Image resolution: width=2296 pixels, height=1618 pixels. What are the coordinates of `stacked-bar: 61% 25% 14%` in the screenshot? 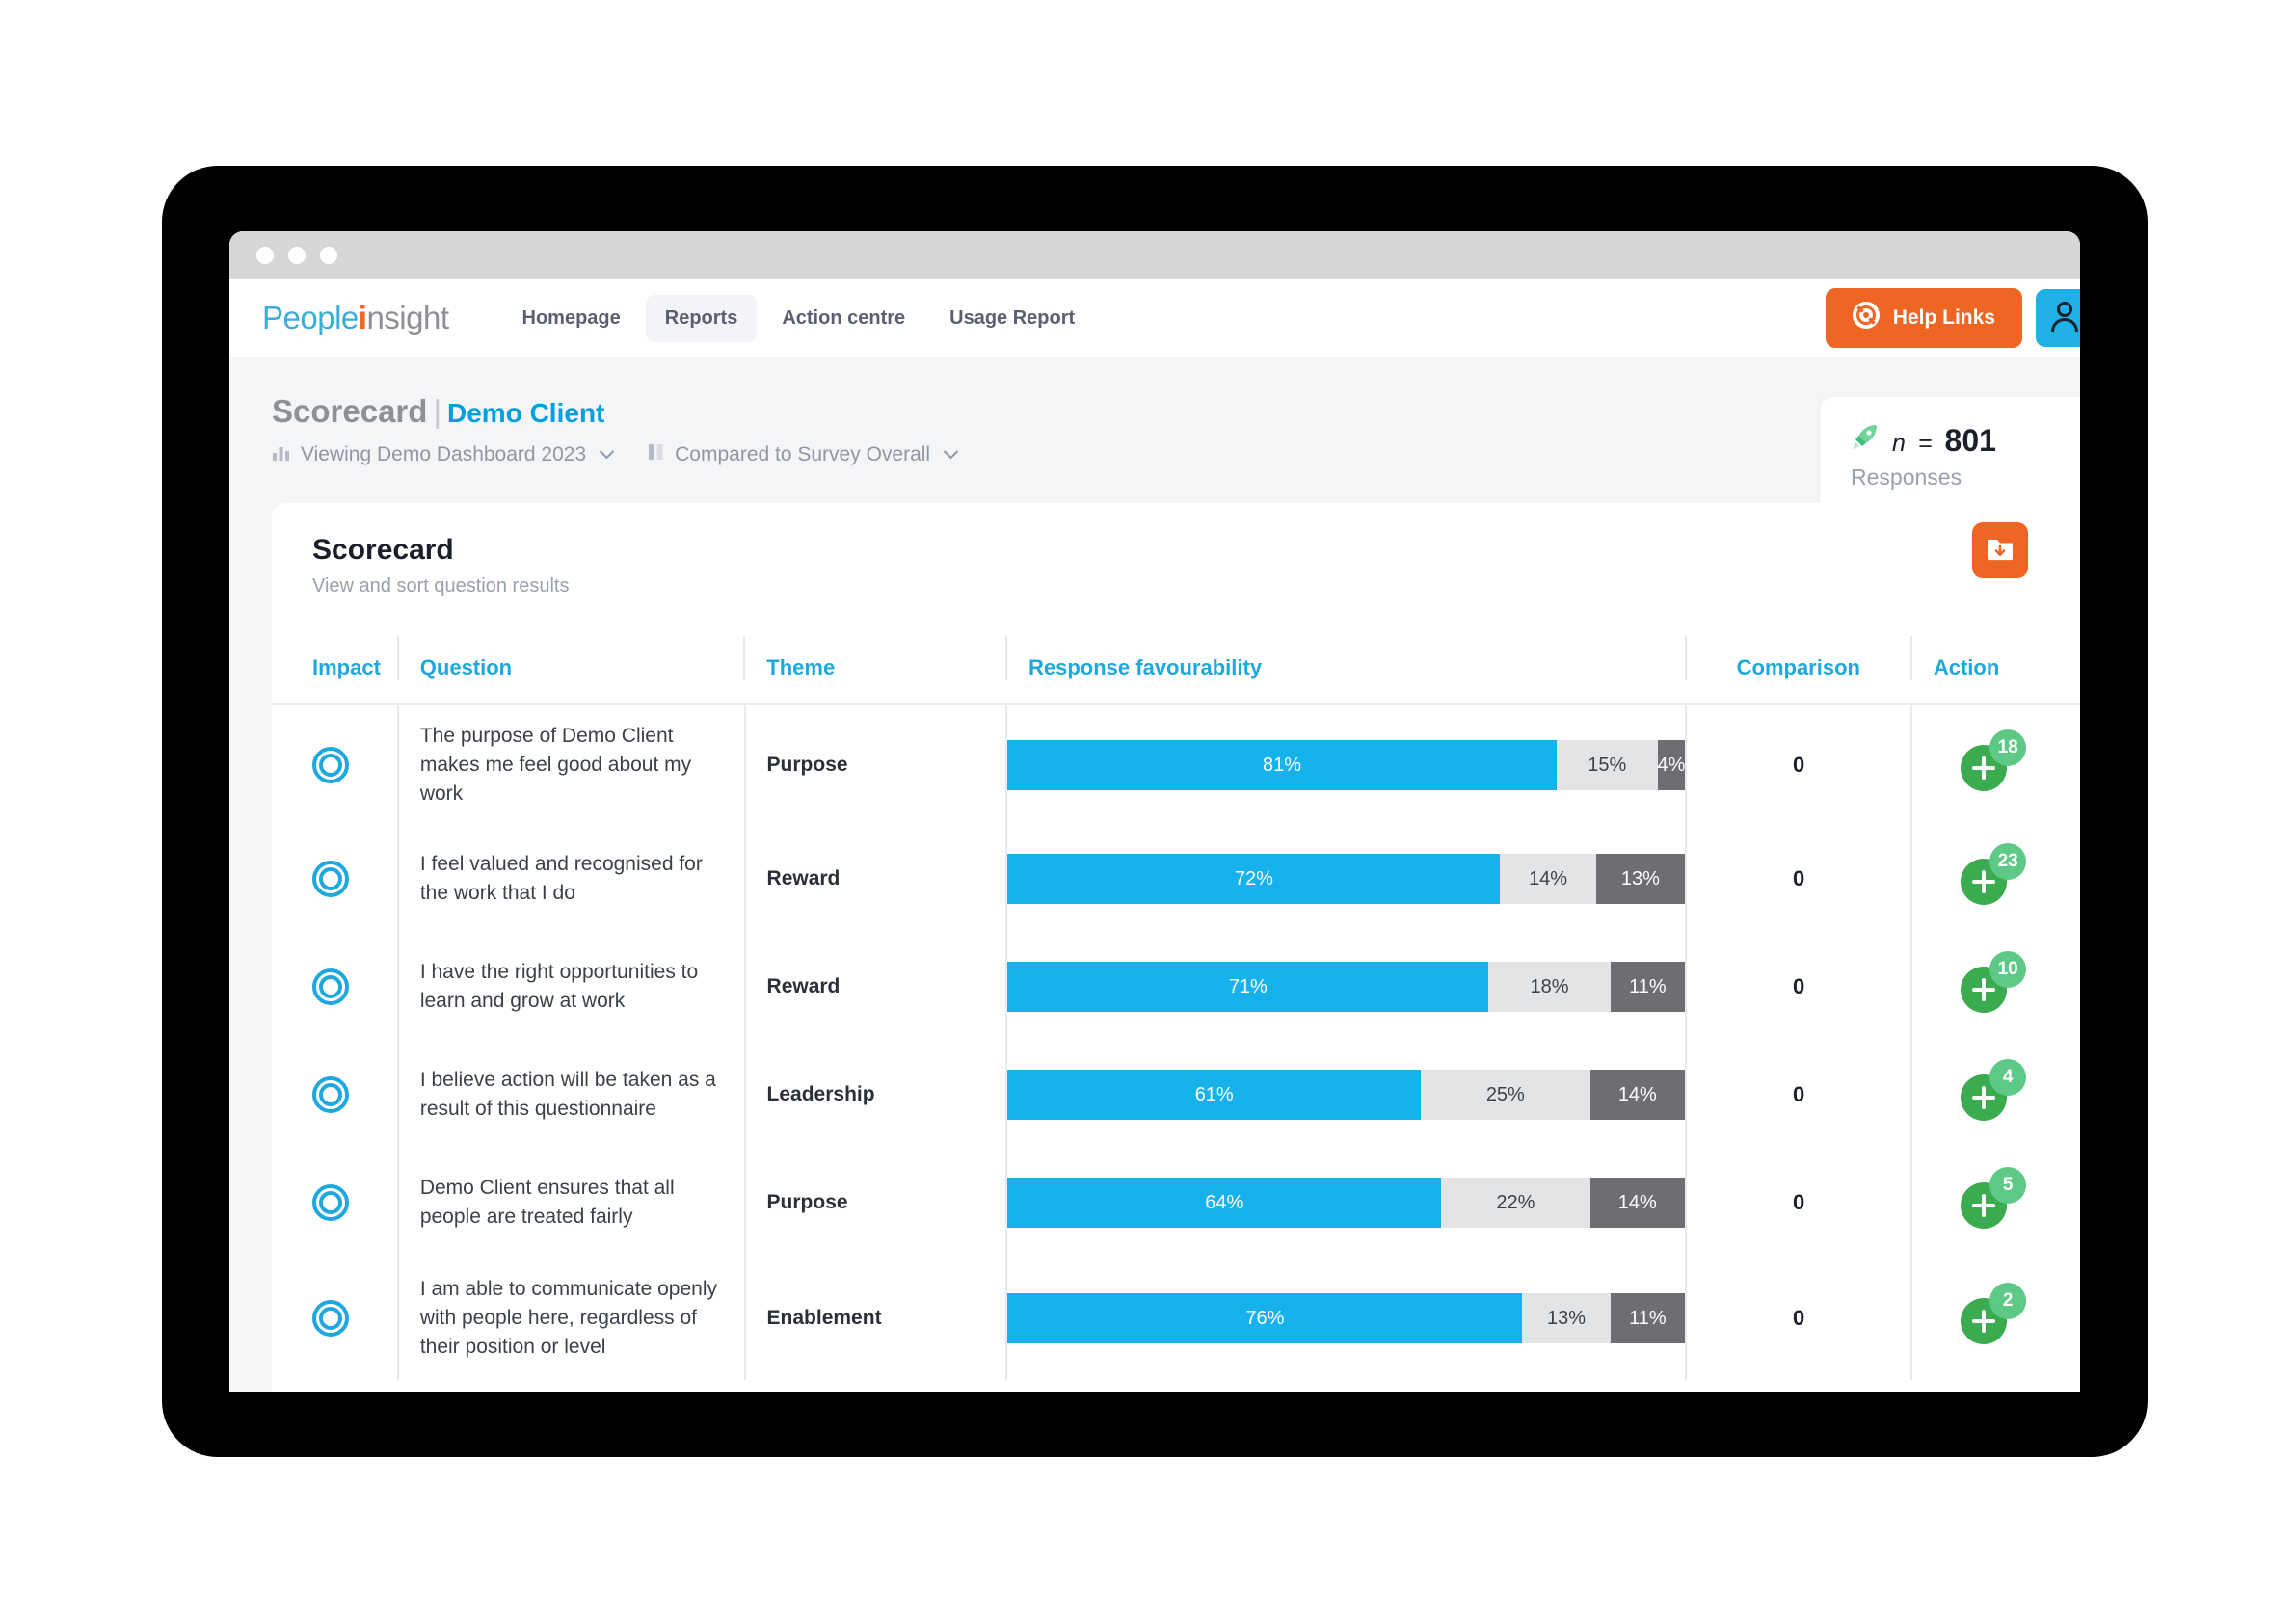 It's located at (1346, 1095).